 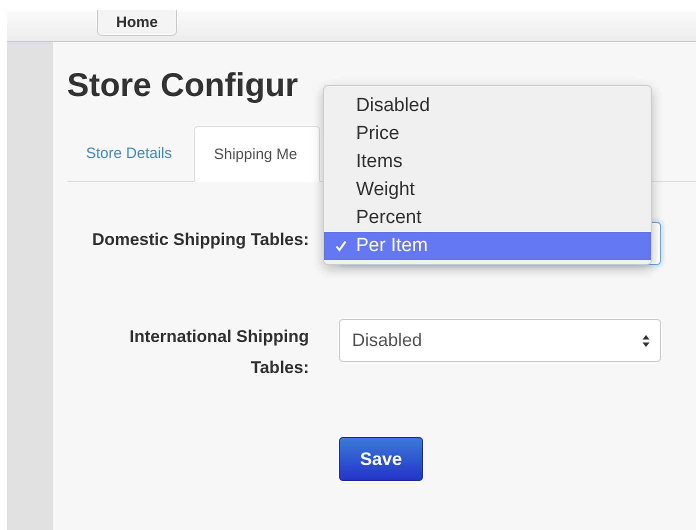 What do you see at coordinates (646, 341) in the screenshot?
I see `updown-arrows-icon` at bounding box center [646, 341].